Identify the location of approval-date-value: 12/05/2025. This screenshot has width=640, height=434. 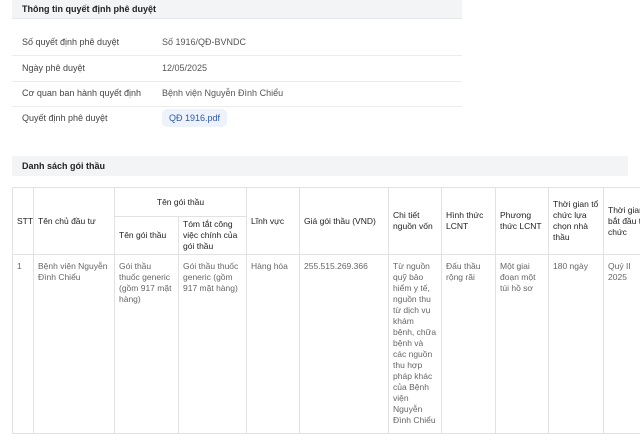
(184, 68).